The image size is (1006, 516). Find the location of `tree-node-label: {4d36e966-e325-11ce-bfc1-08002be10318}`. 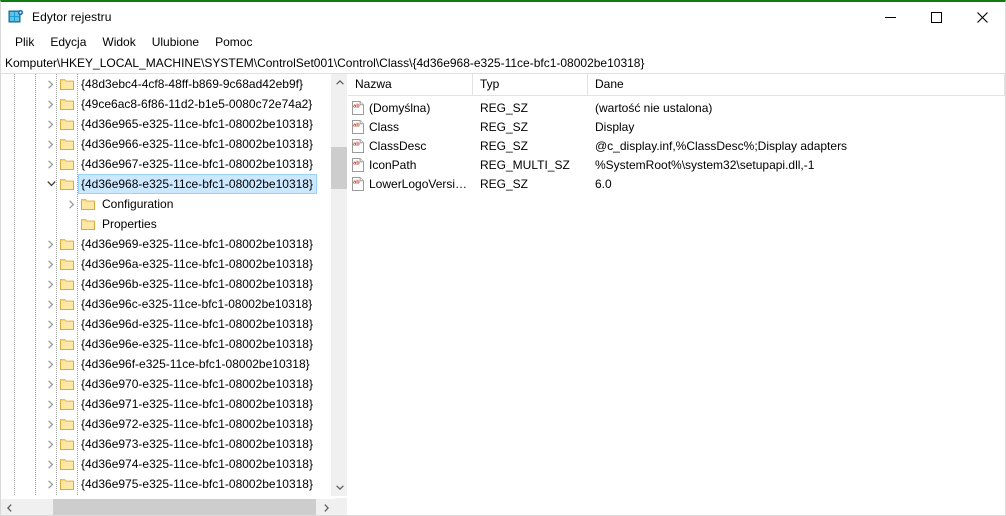

tree-node-label: {4d36e966-e325-11ce-bfc1-08002be10318} is located at coordinates (197, 144).